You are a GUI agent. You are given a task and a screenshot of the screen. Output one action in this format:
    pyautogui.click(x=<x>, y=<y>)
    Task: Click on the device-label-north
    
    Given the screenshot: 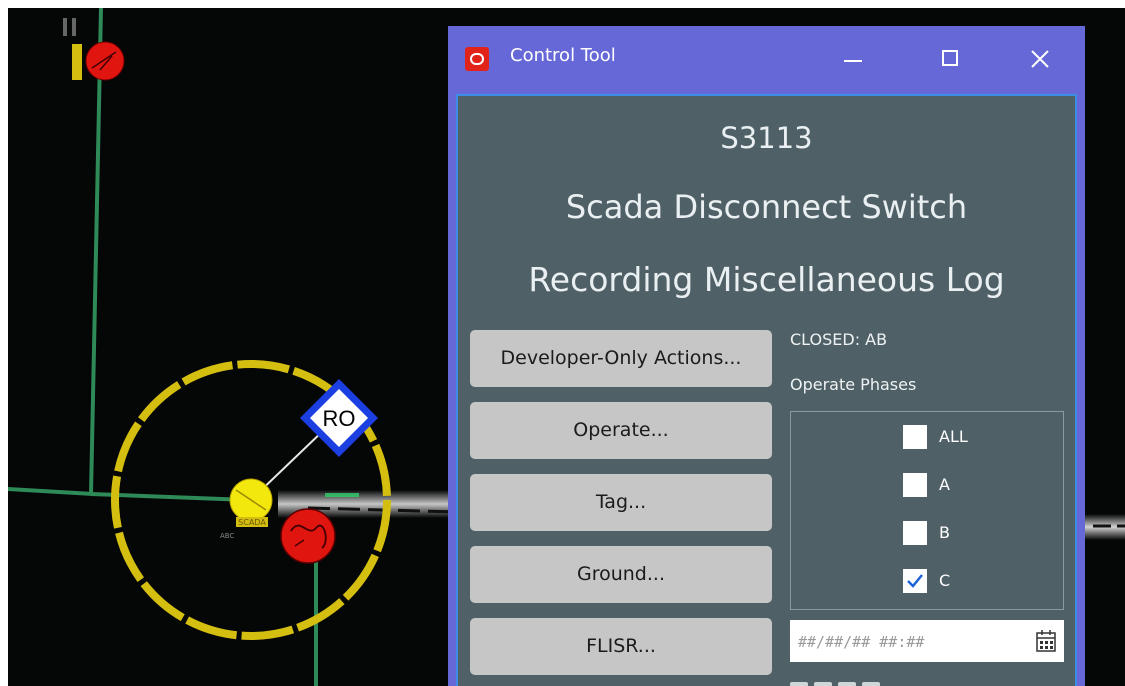 What is the action you would take?
    pyautogui.click(x=69, y=27)
    